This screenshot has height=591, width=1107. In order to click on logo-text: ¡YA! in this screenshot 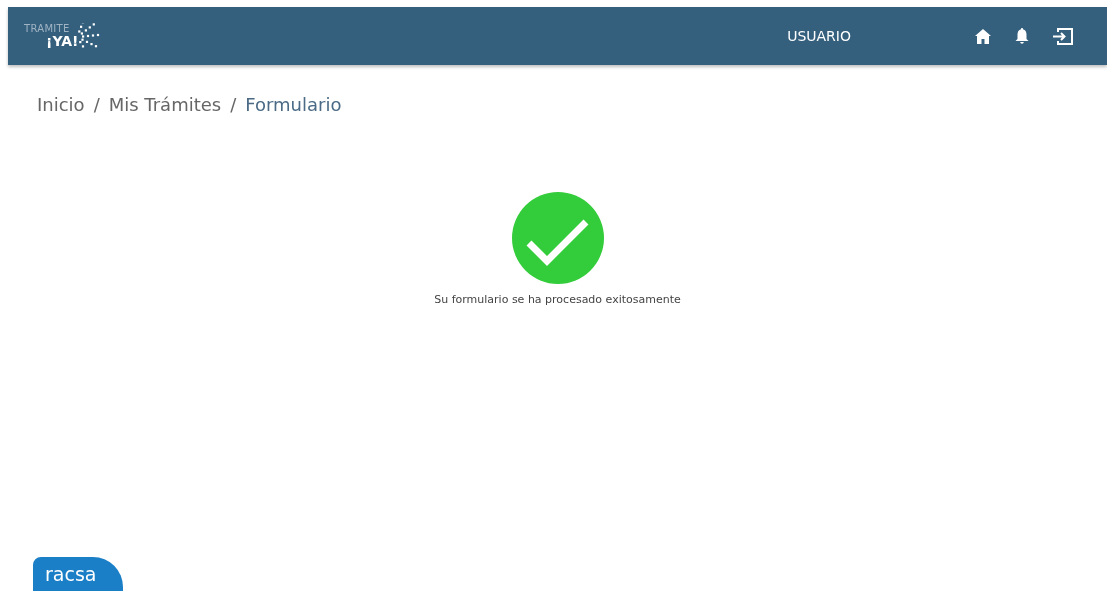, I will do `click(62, 41)`.